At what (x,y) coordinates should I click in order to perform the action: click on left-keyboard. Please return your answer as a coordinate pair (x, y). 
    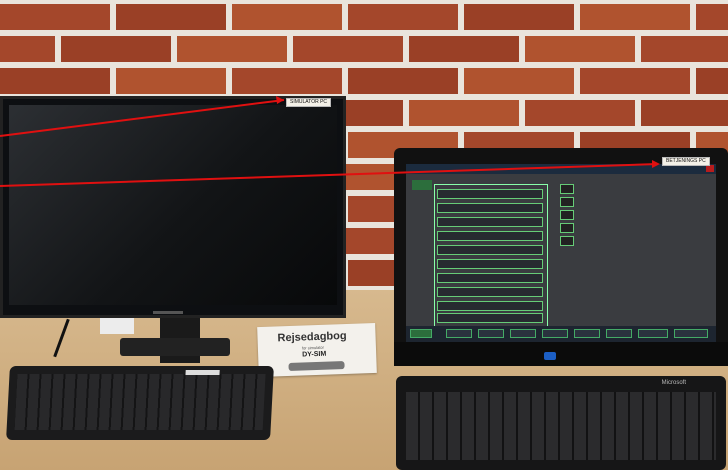
    Looking at the image, I should click on (140, 403).